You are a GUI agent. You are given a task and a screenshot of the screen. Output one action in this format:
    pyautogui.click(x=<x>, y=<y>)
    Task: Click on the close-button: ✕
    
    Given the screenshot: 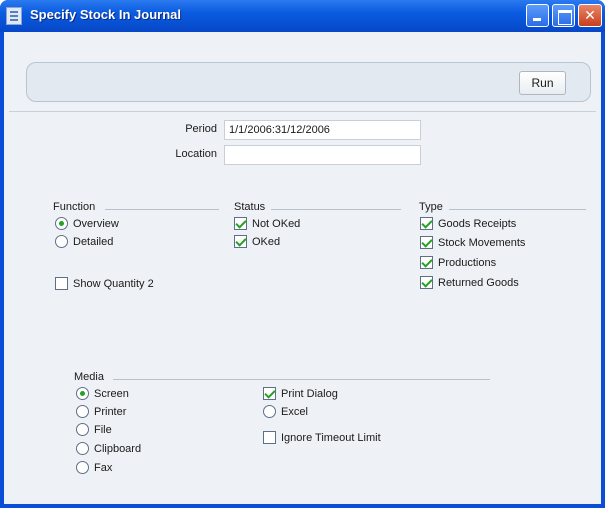 What is the action you would take?
    pyautogui.click(x=590, y=15)
    